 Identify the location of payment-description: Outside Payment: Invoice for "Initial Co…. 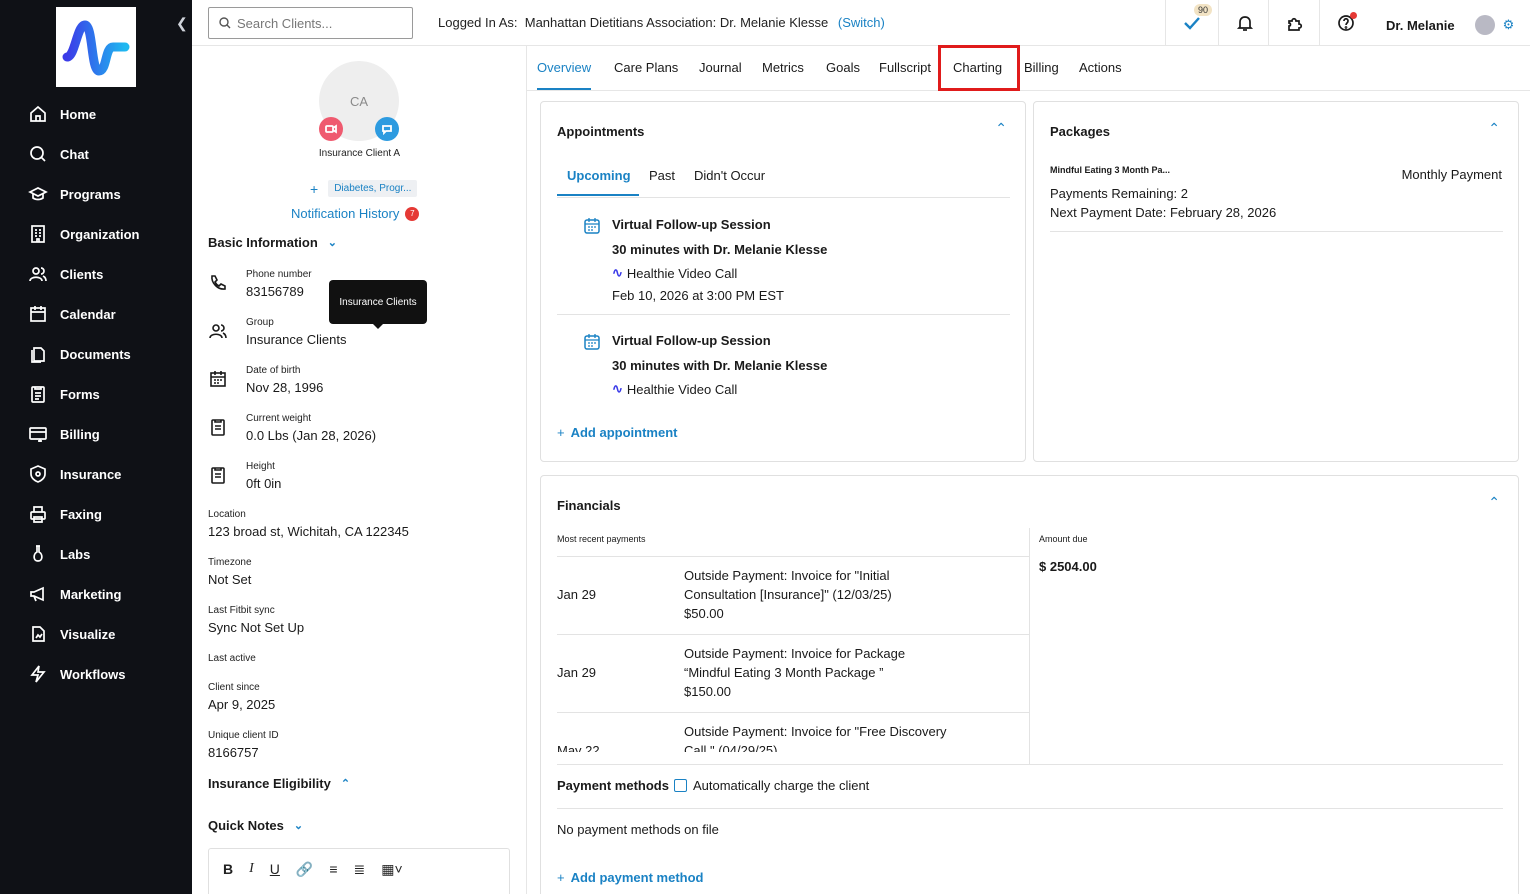
(819, 594).